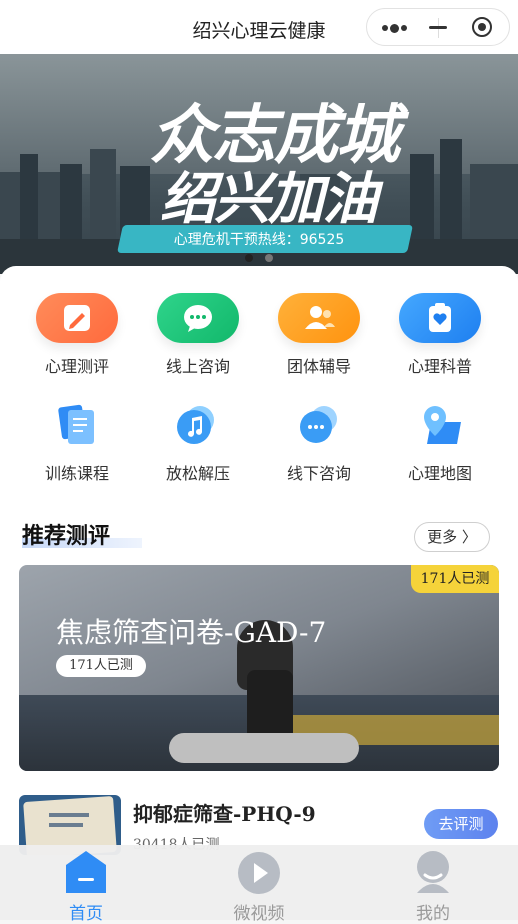  I want to click on menu-group-counsel: 团体辅导, so click(319, 335).